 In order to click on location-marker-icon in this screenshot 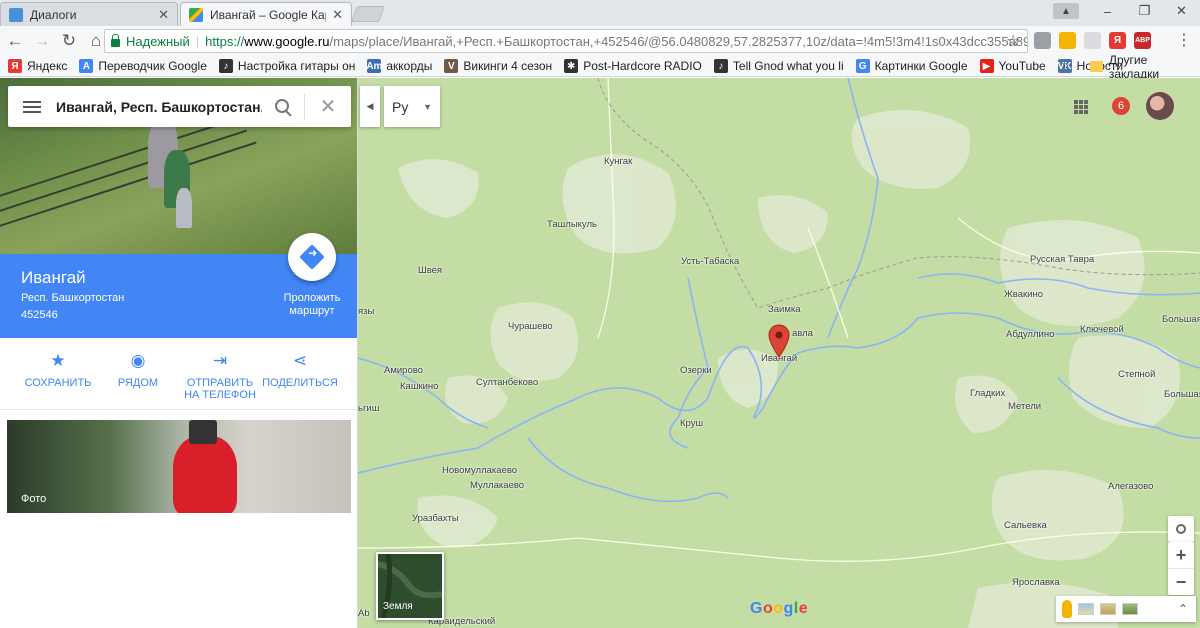, I will do `click(779, 341)`.